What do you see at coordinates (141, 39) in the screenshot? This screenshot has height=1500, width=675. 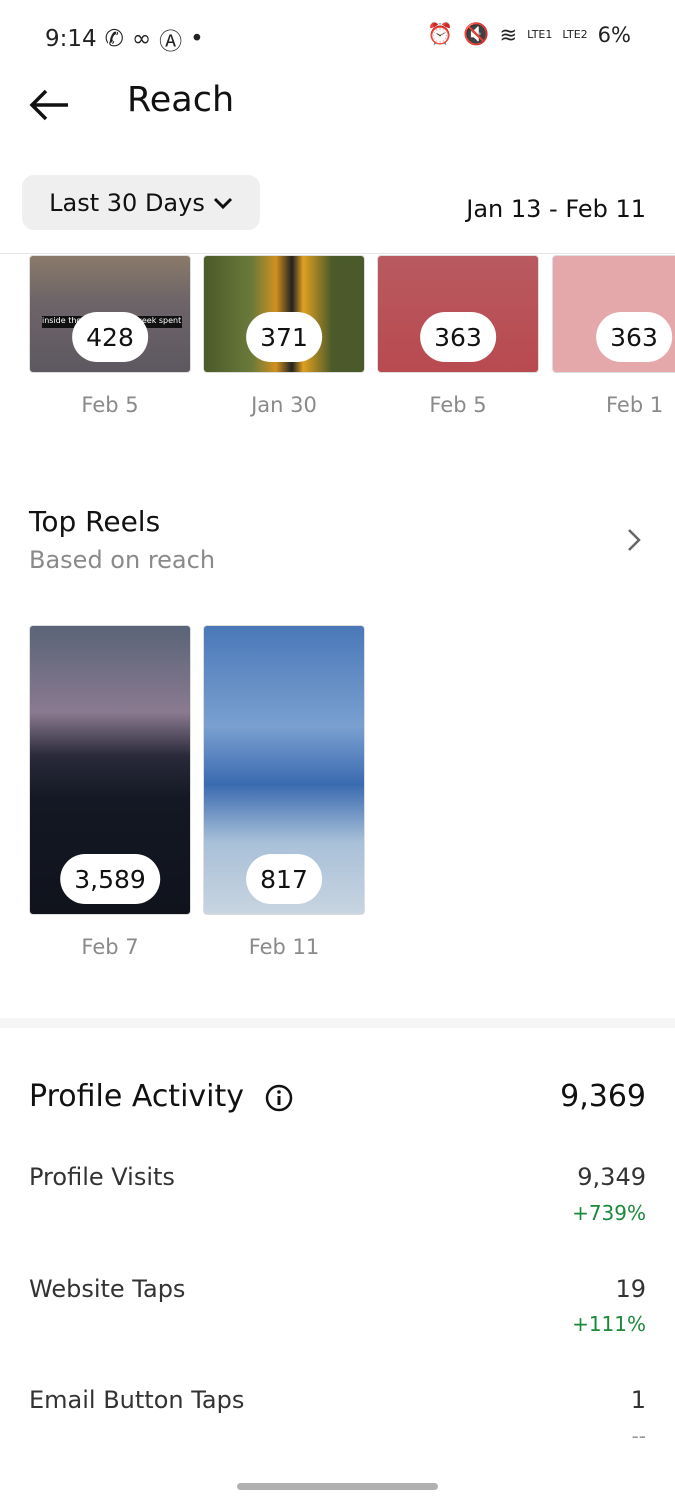 I see `infinity-icon: ∞` at bounding box center [141, 39].